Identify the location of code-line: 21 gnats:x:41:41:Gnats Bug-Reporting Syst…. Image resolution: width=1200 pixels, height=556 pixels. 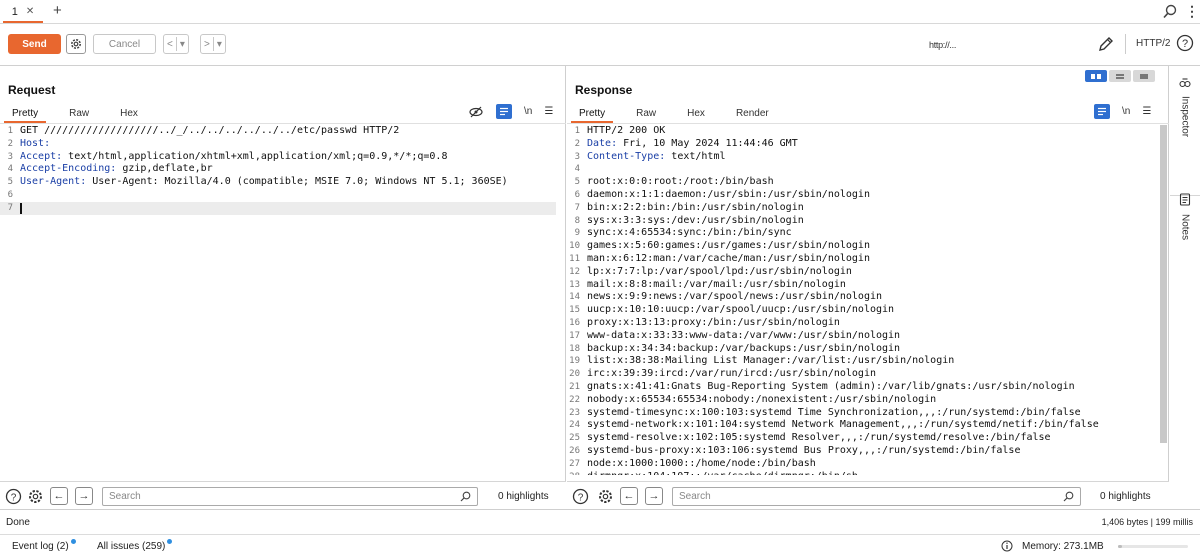
(863, 387).